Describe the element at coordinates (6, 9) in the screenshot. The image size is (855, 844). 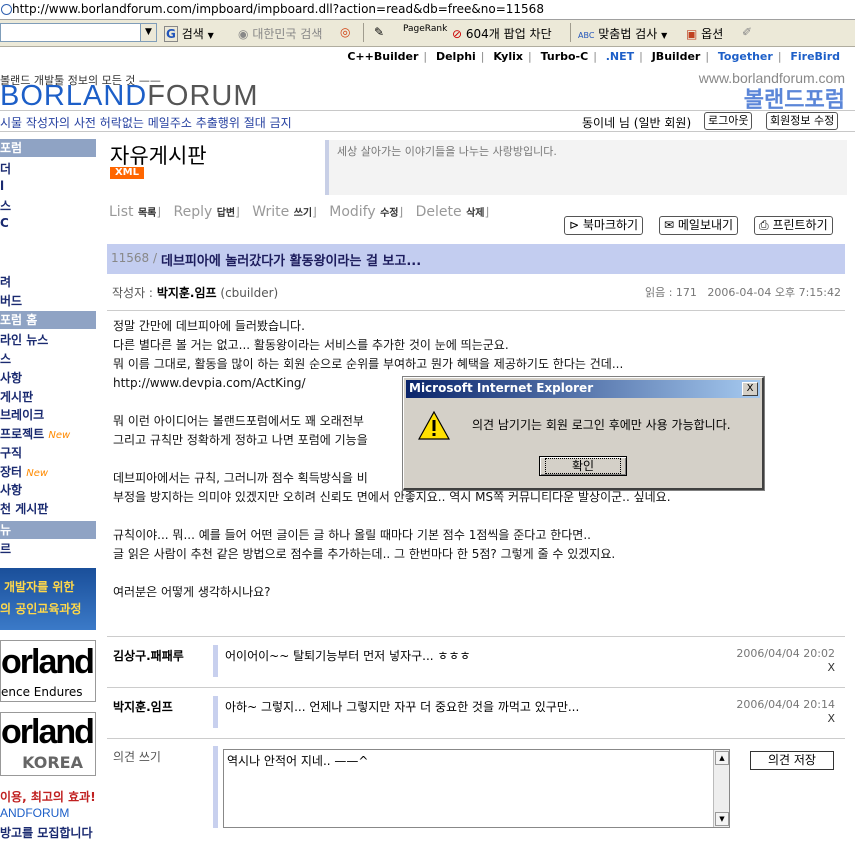
I see `ie-page-icon` at that location.